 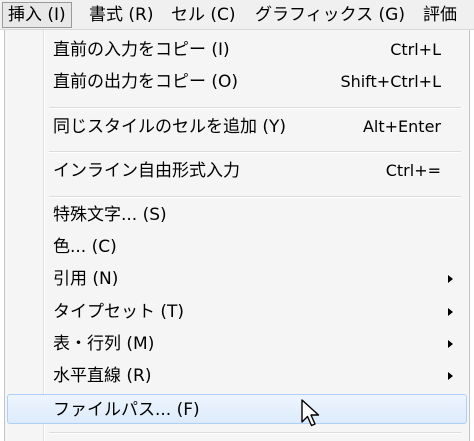 I want to click on menu-item-inline-free-form-input: インライン自由形式入力 Ctrl+=, so click(x=237, y=171).